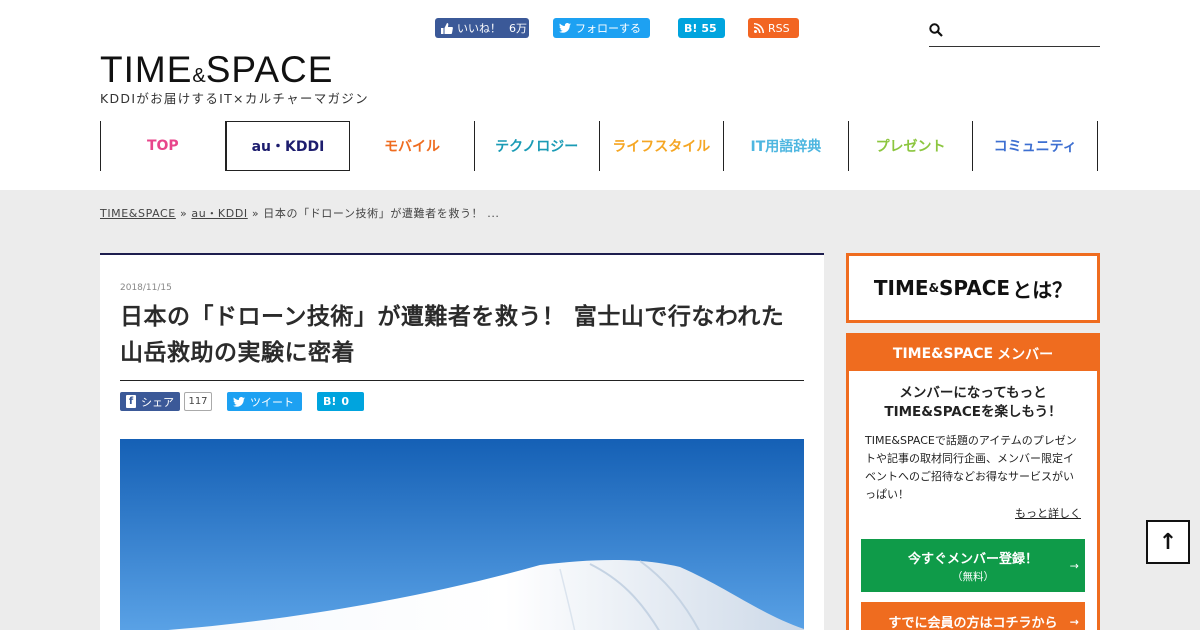  I want to click on logo-part-space: SPACE, so click(269, 69).